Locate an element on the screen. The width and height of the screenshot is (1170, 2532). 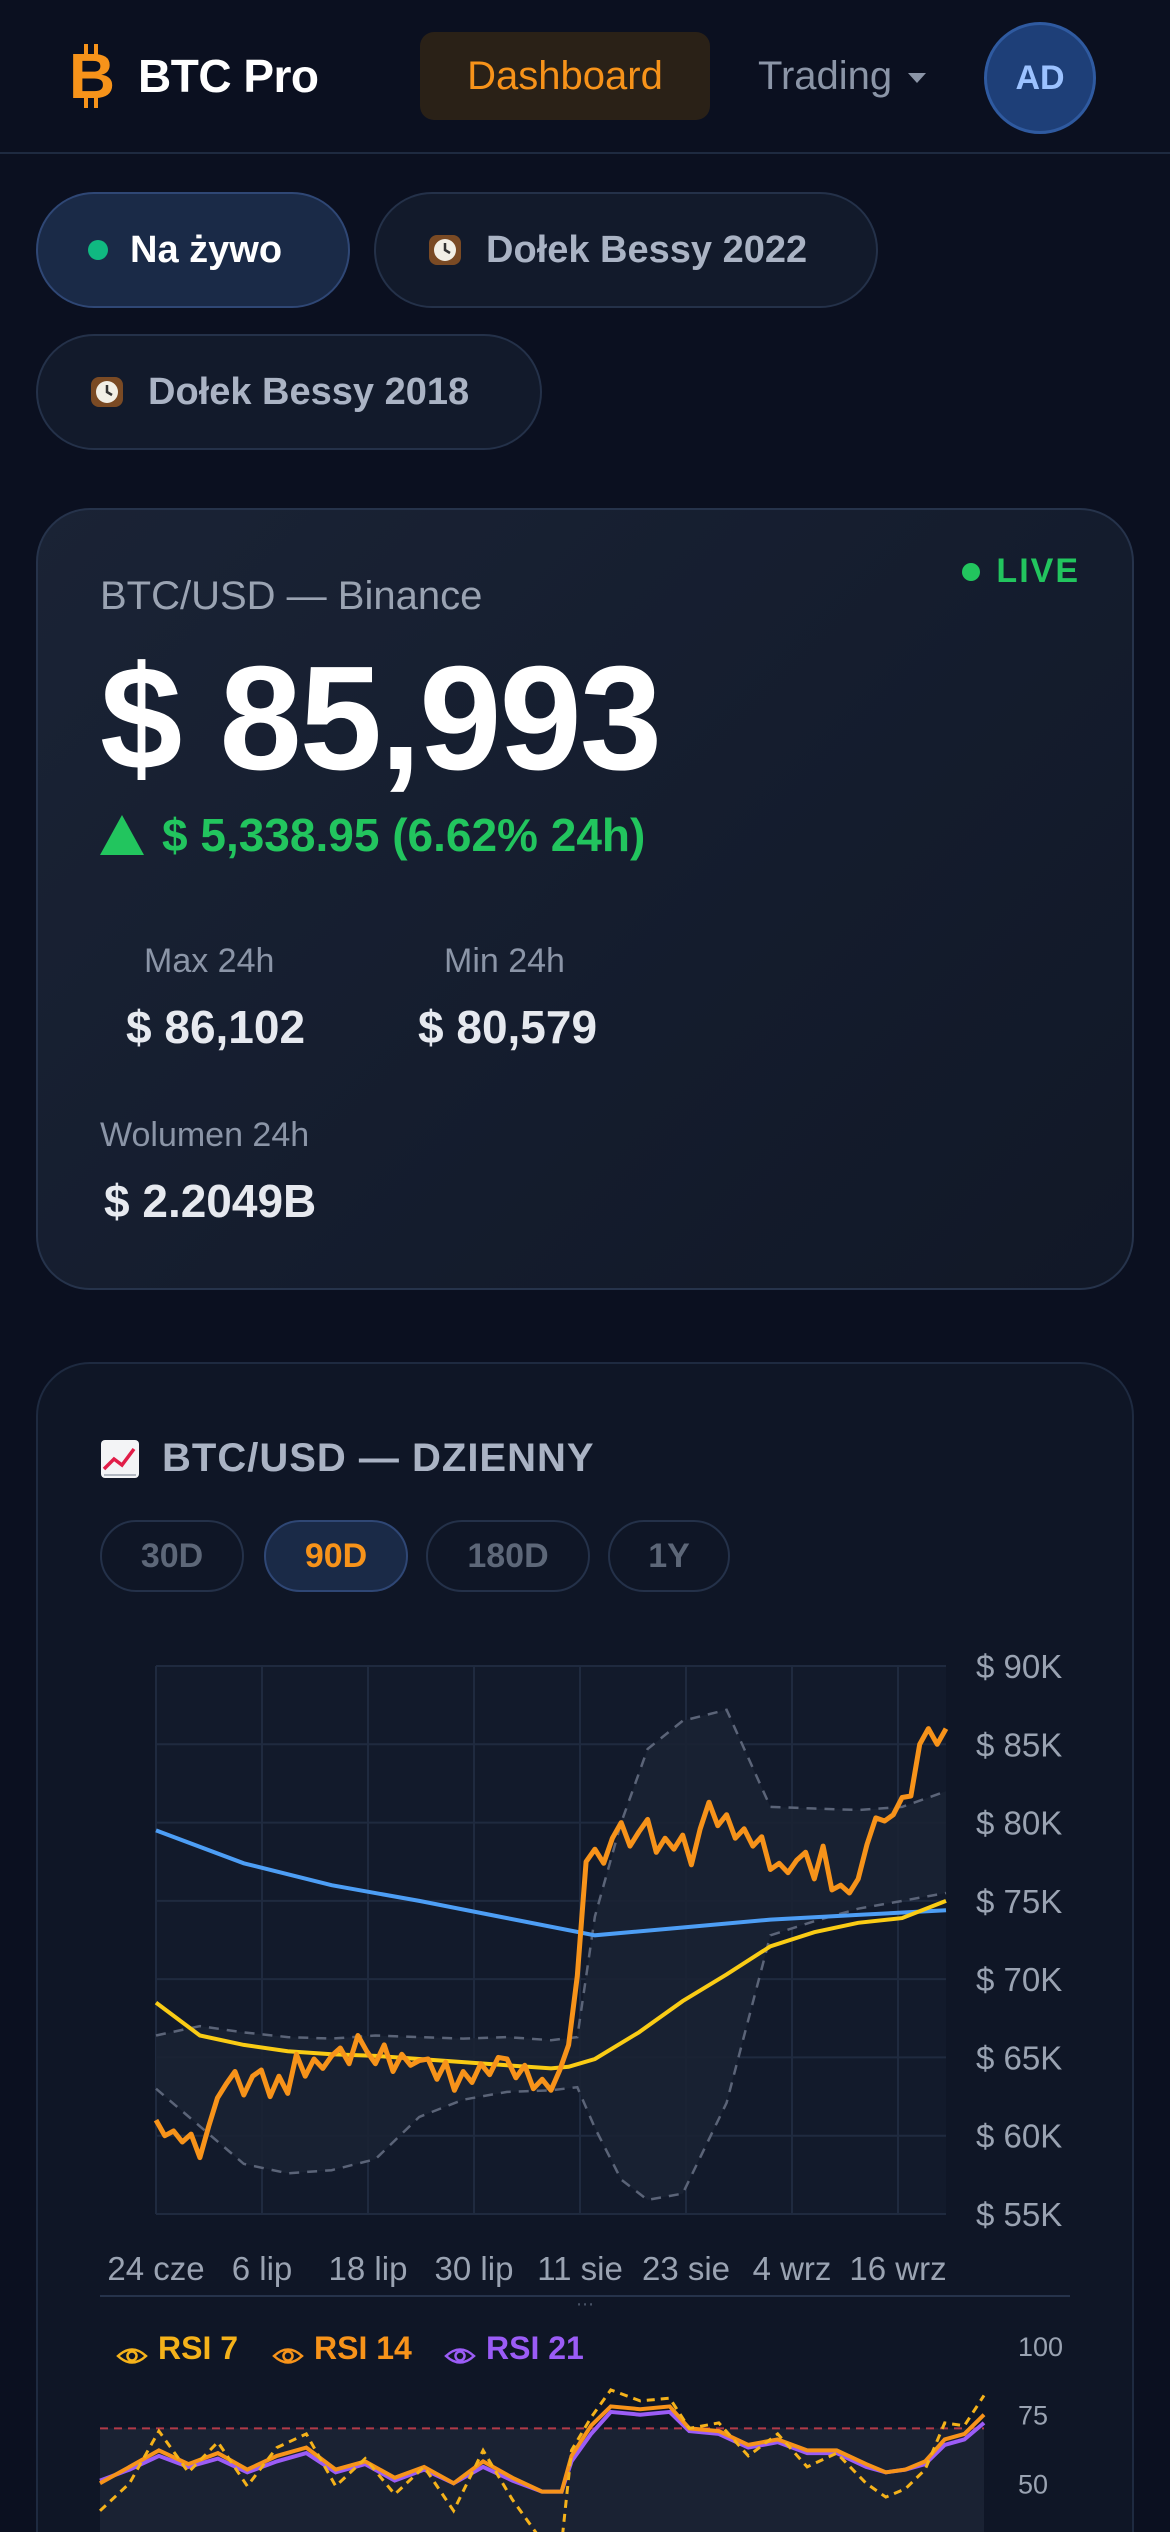
chevron-down-icon is located at coordinates (917, 78).